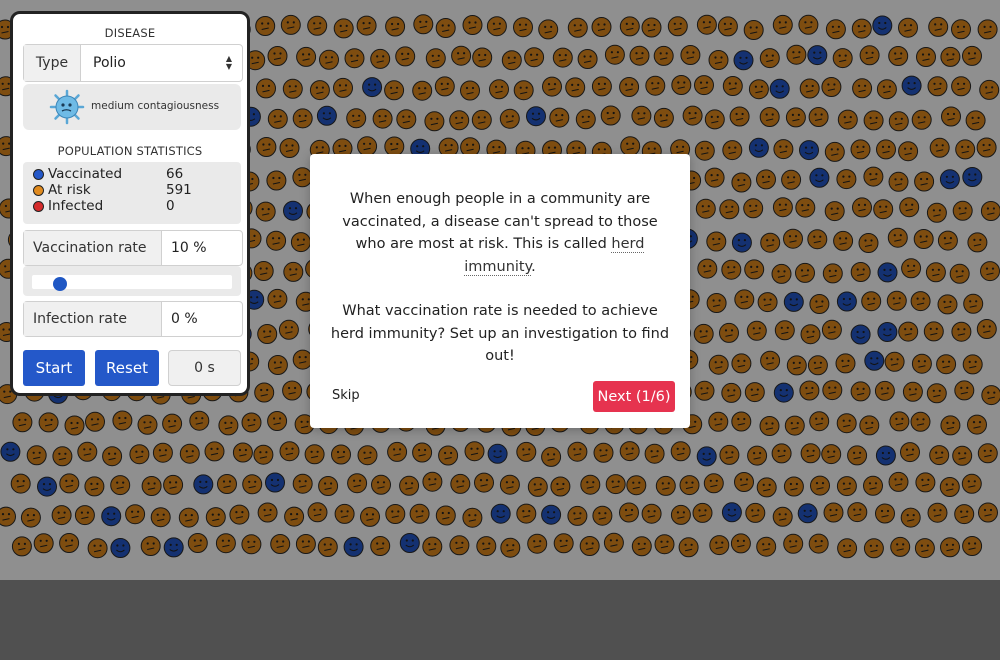 The width and height of the screenshot is (1000, 660). What do you see at coordinates (346, 395) in the screenshot?
I see `skip-button: Skip` at bounding box center [346, 395].